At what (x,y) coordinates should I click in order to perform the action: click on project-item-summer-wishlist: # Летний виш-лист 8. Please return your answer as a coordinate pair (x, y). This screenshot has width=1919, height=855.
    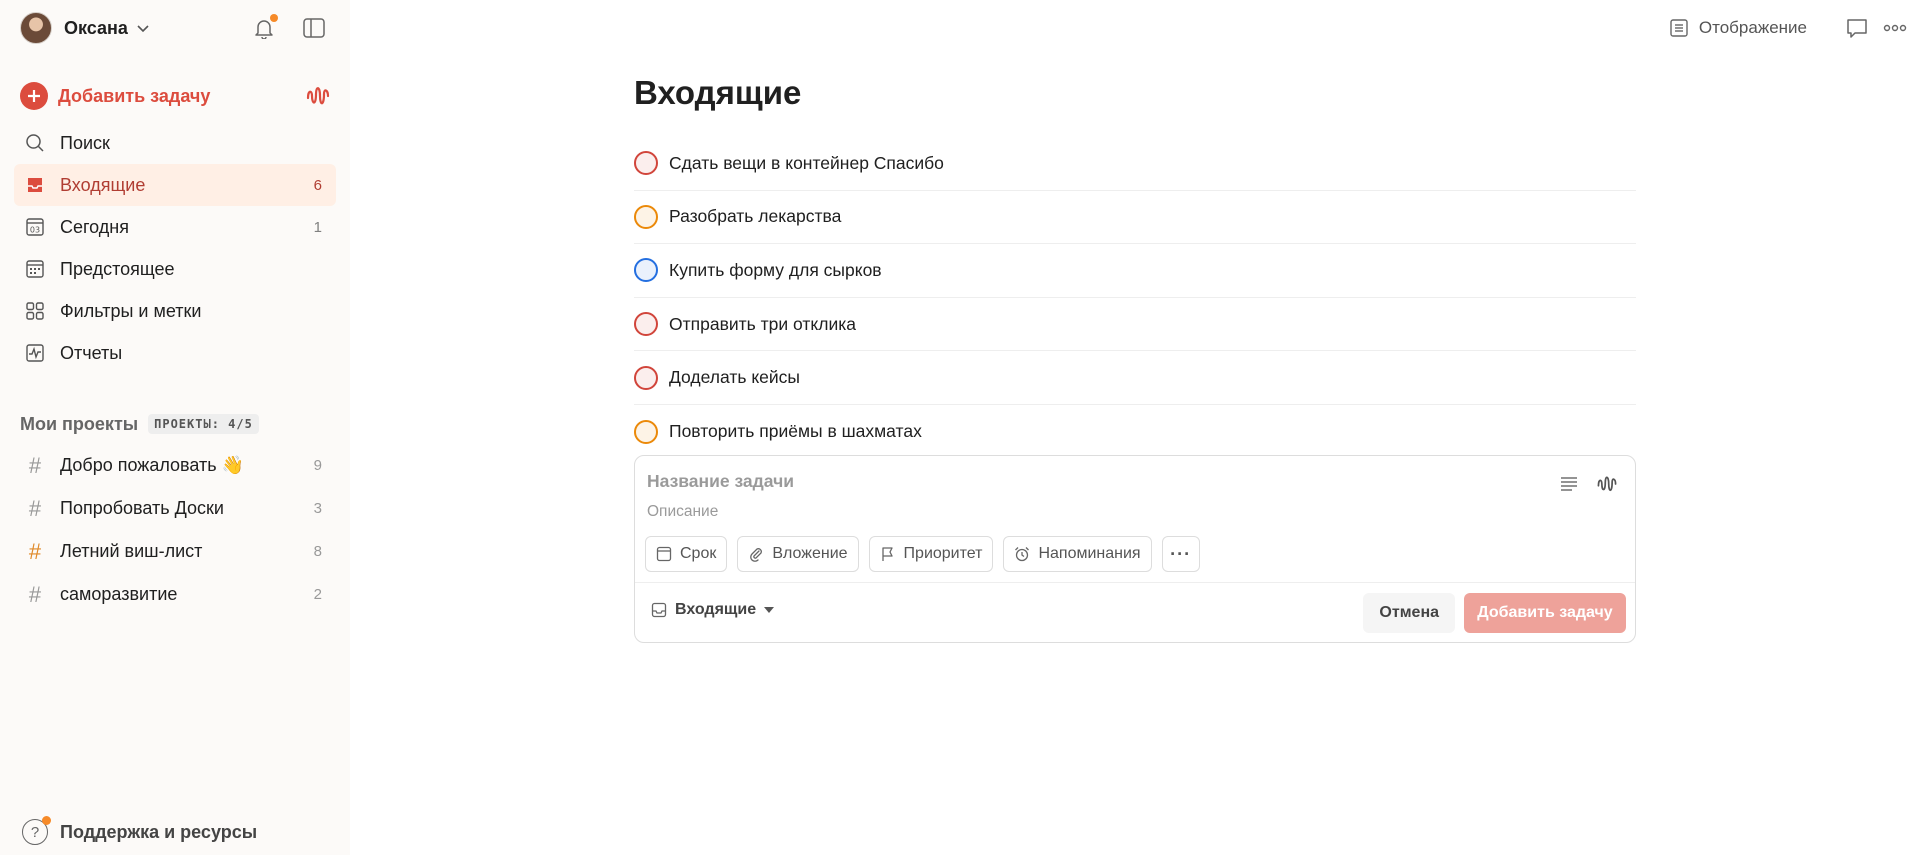
    Looking at the image, I should click on (175, 551).